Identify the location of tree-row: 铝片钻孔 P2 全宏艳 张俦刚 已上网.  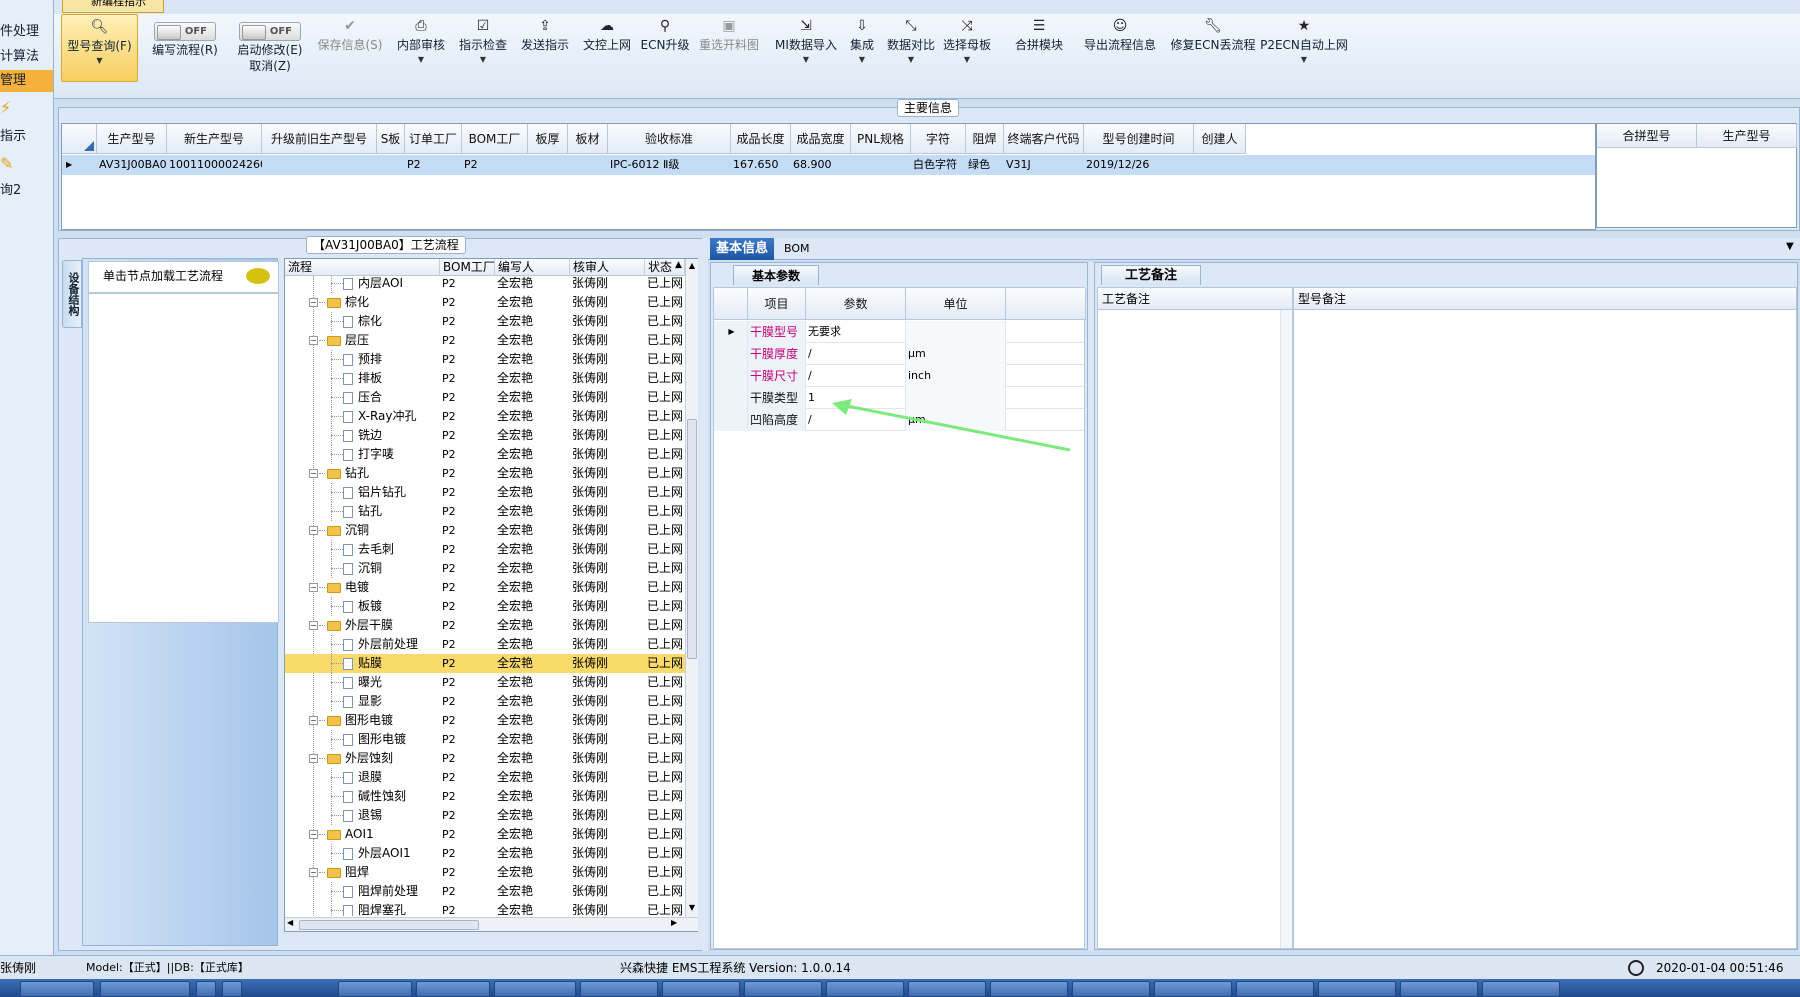
(485, 492).